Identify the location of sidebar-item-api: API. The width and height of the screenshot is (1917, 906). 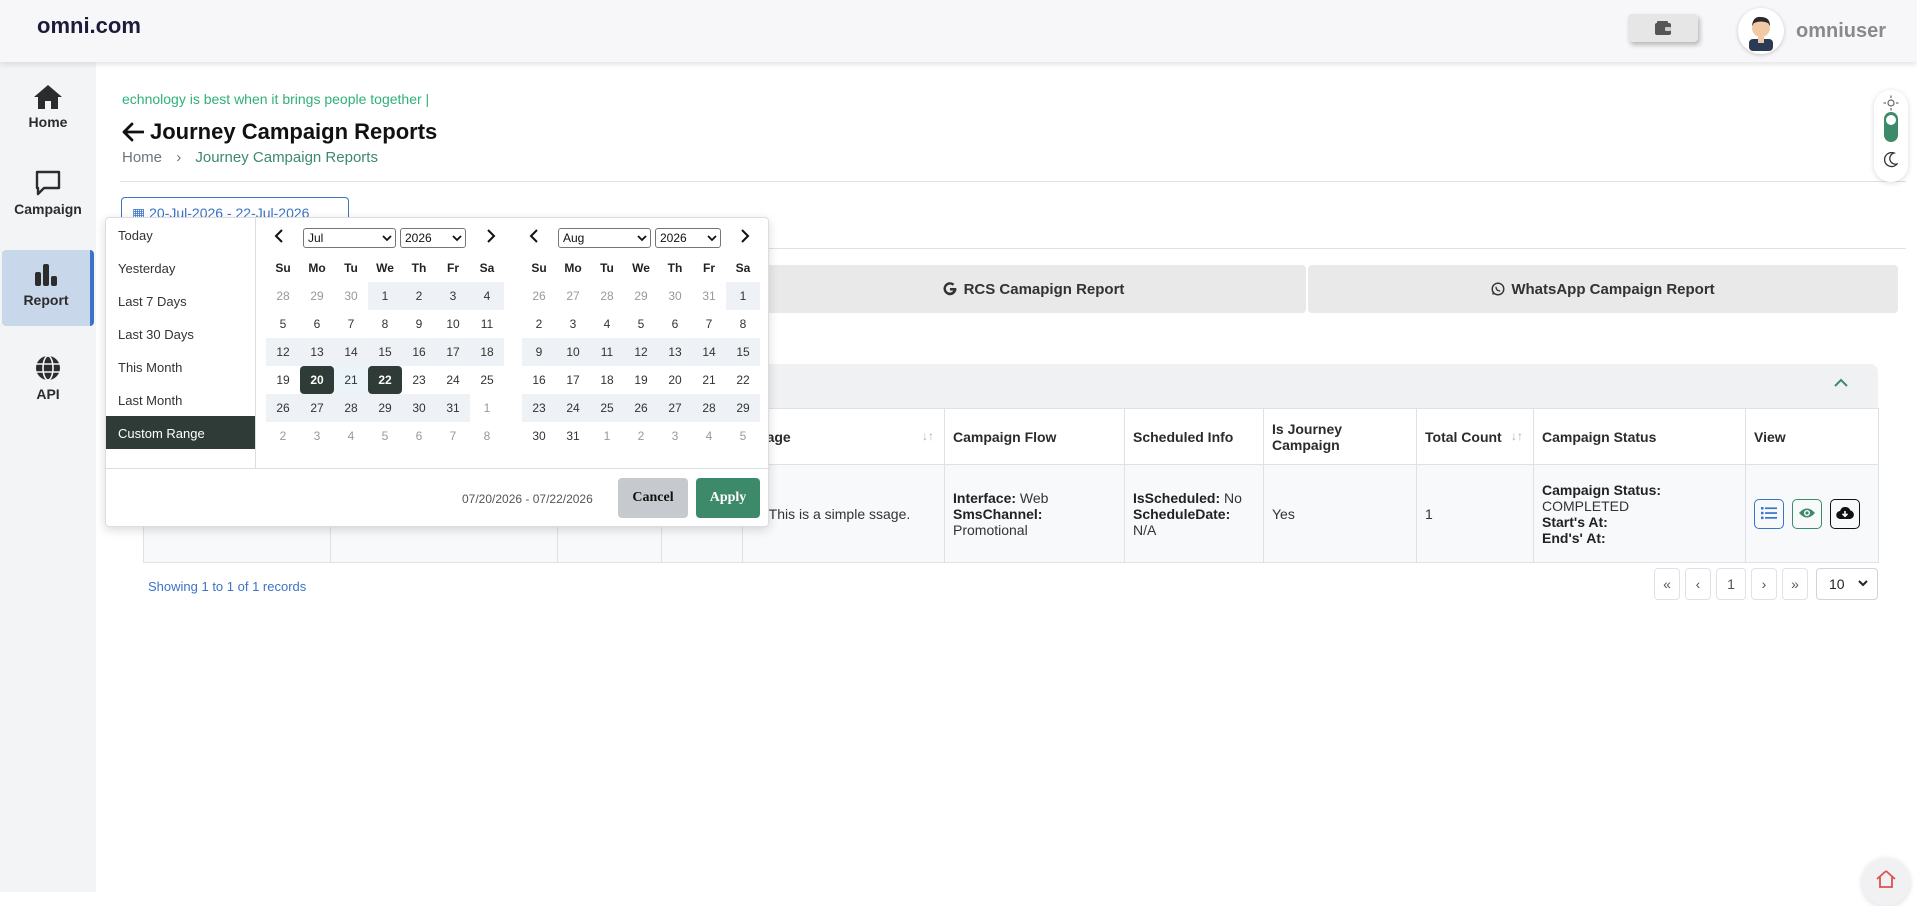
(48, 380).